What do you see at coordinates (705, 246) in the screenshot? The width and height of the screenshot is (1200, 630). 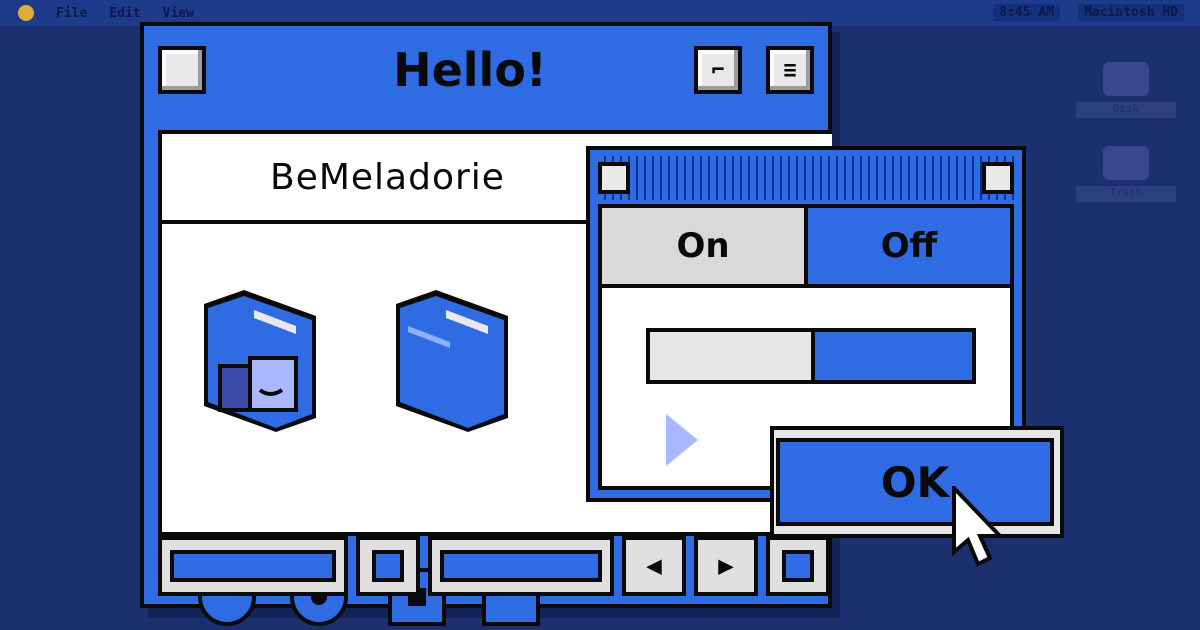 I see `segment-on: On` at bounding box center [705, 246].